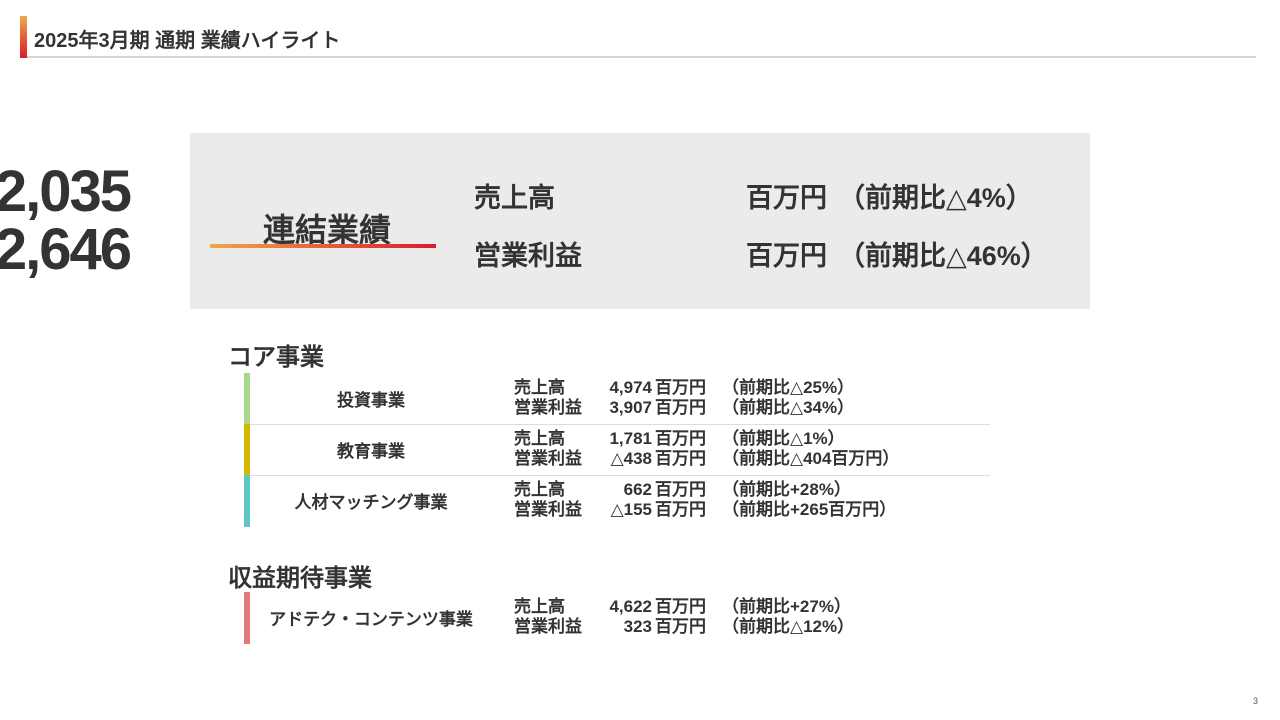 The width and height of the screenshot is (1280, 720). What do you see at coordinates (528, 256) in the screenshot?
I see `summary-metric-label: 営業利益` at bounding box center [528, 256].